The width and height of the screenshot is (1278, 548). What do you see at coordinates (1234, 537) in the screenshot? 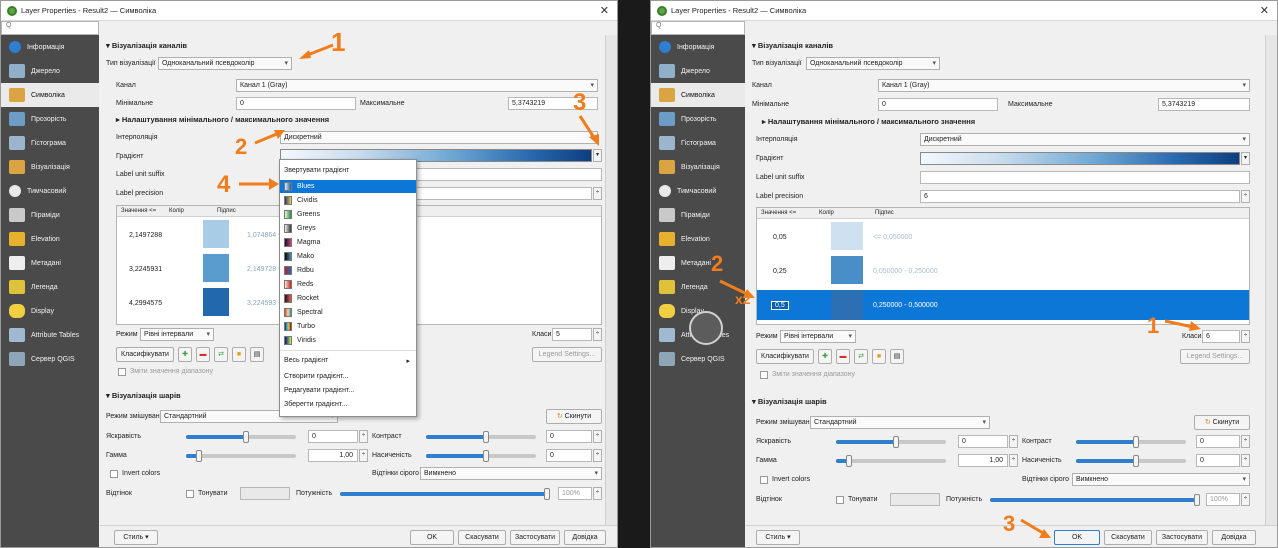
I see `help-button: Довідка` at bounding box center [1234, 537].